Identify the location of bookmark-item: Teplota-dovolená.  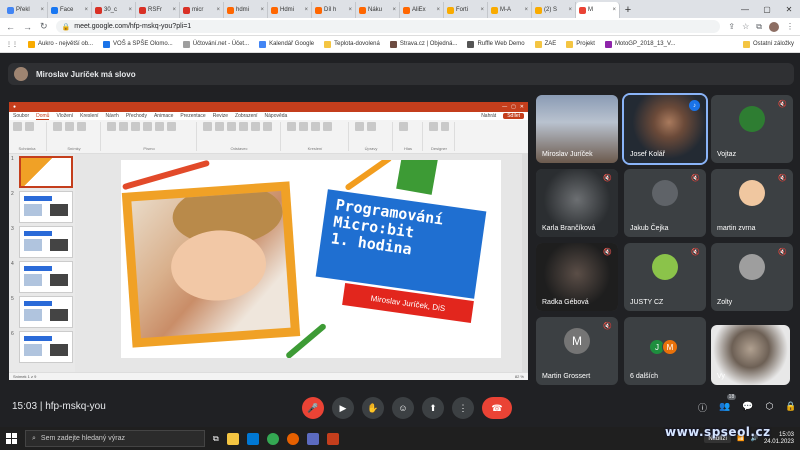
(352, 44).